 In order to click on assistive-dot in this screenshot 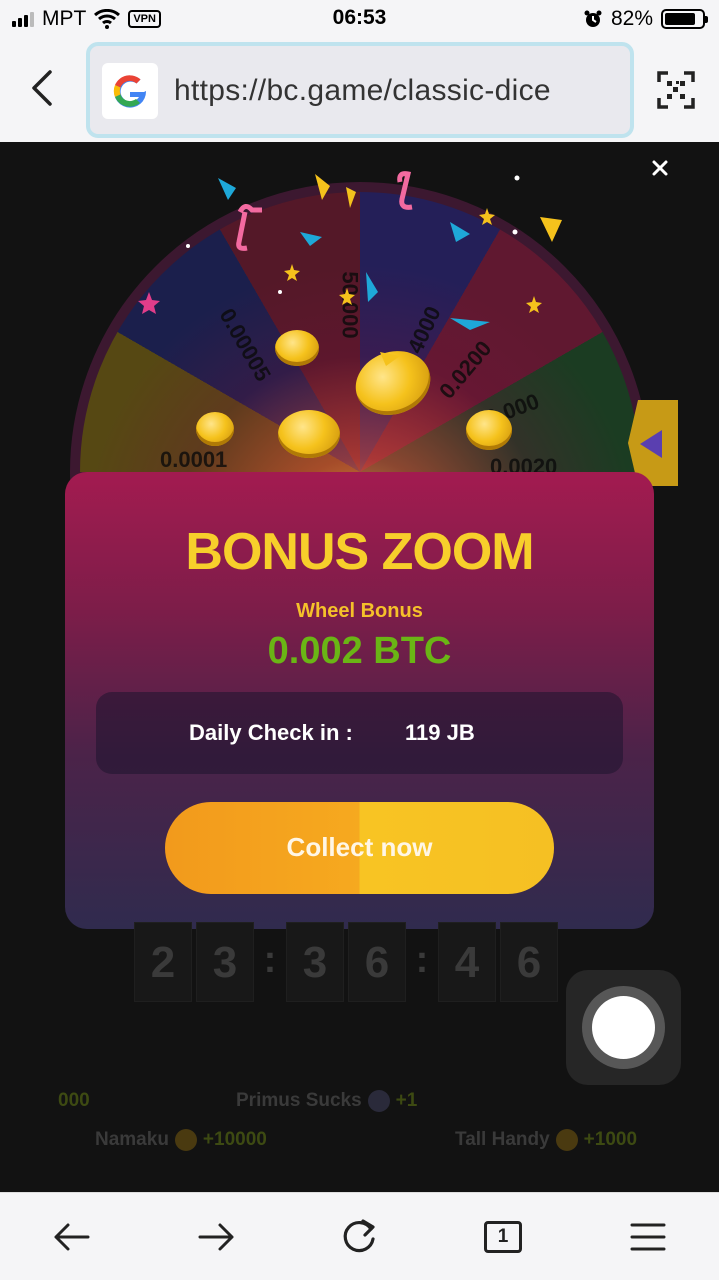, I will do `click(623, 1027)`.